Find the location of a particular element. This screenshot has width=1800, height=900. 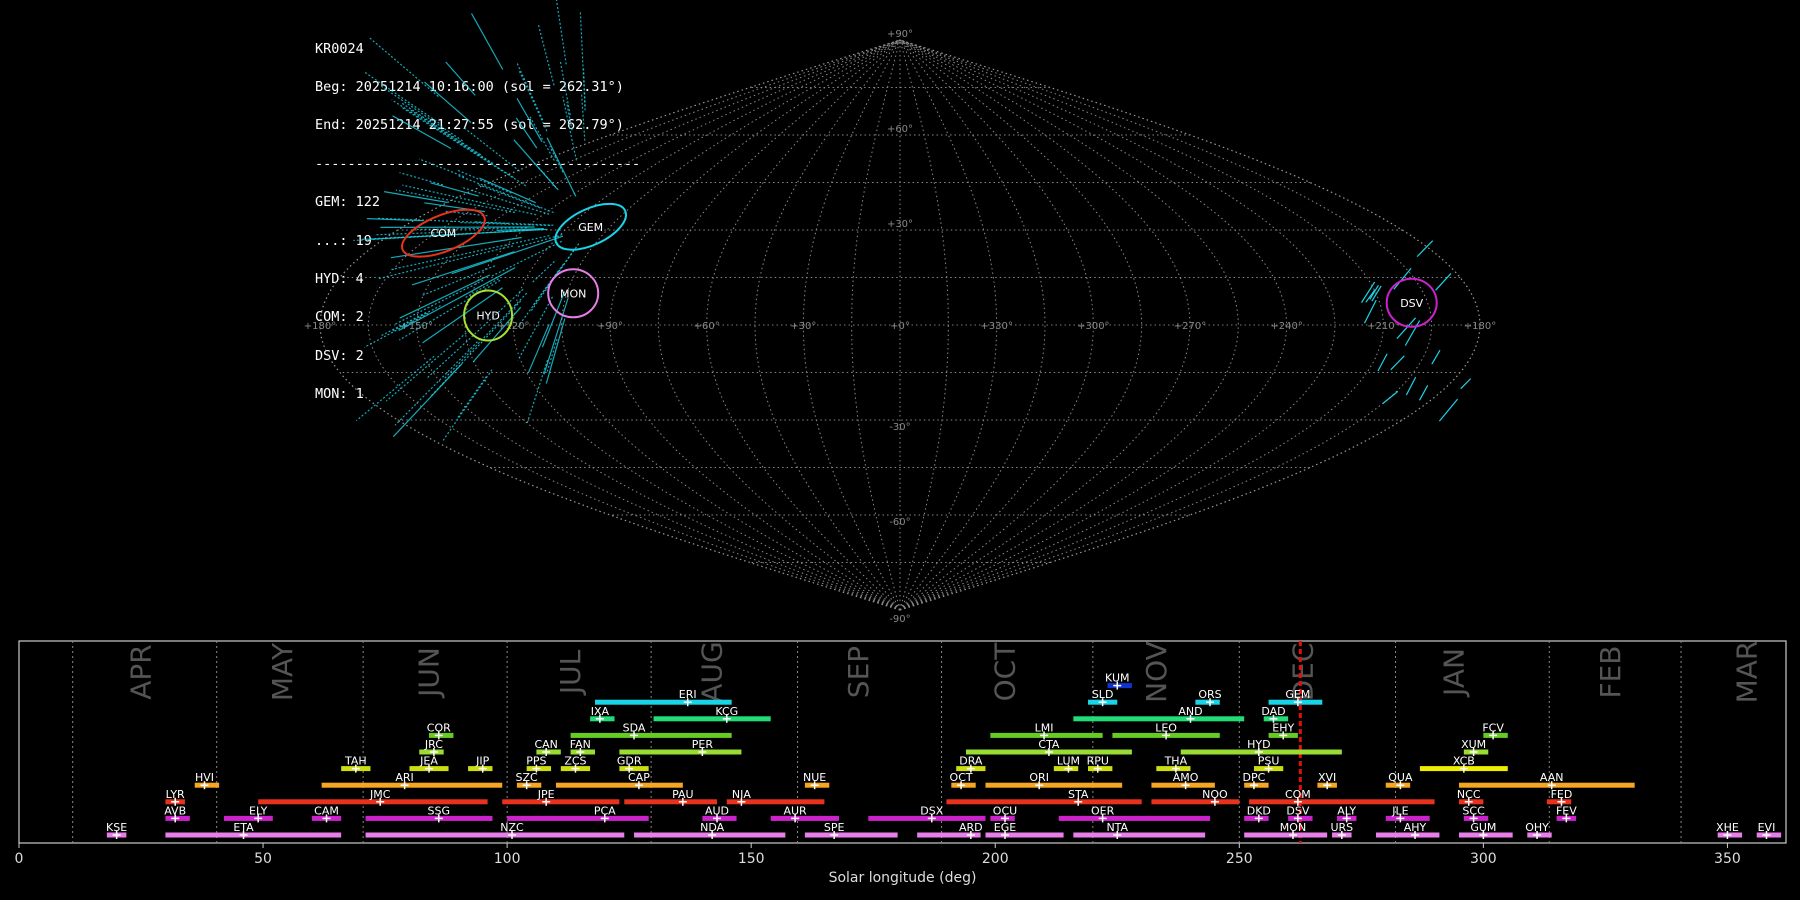

shower-label-jea: JEA is located at coordinates (428, 761).